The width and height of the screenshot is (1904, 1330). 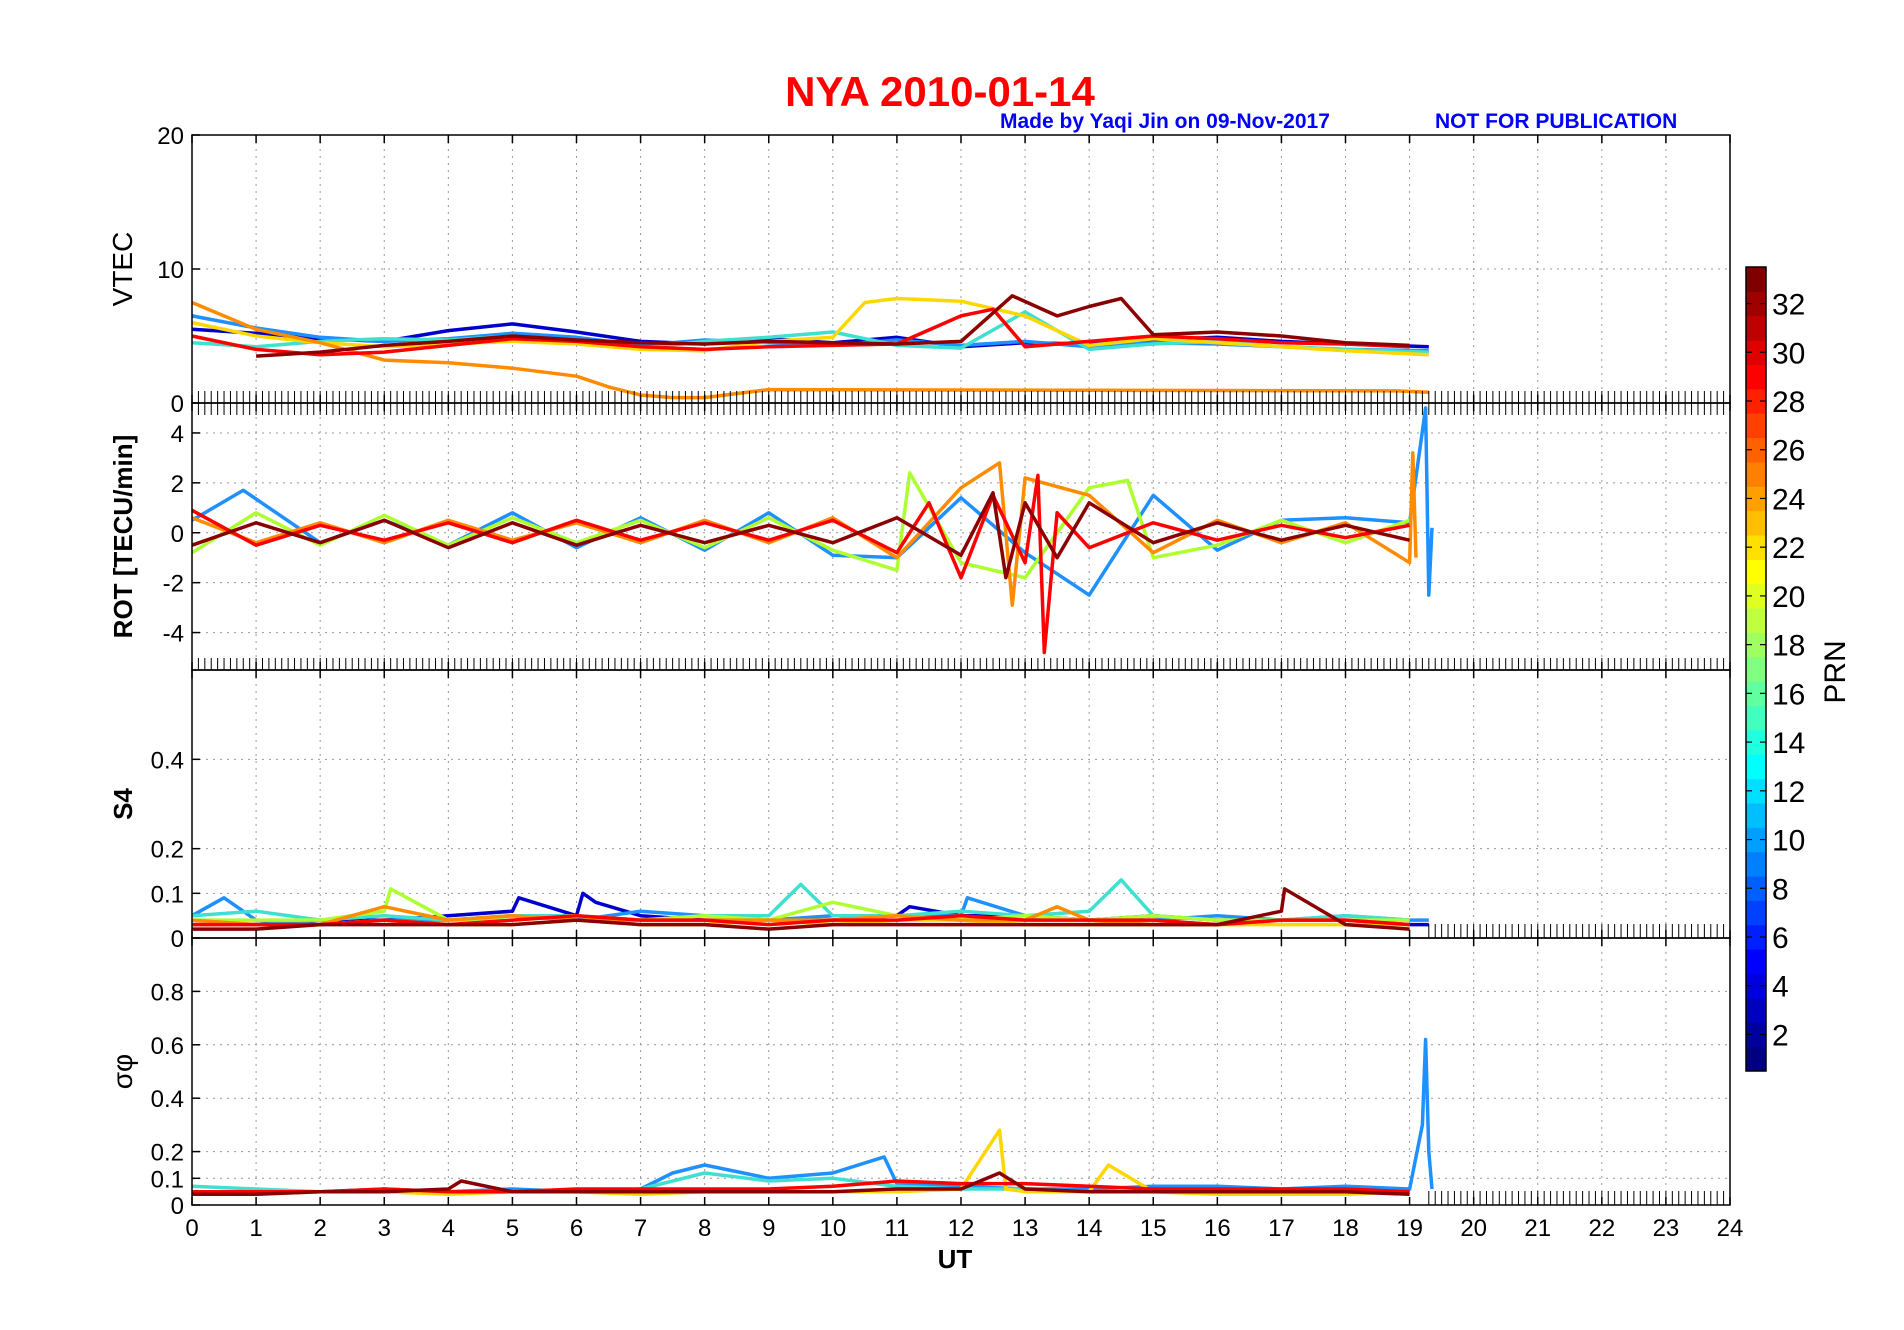 What do you see at coordinates (167, 992) in the screenshot?
I see `y-tick-label: 0.8` at bounding box center [167, 992].